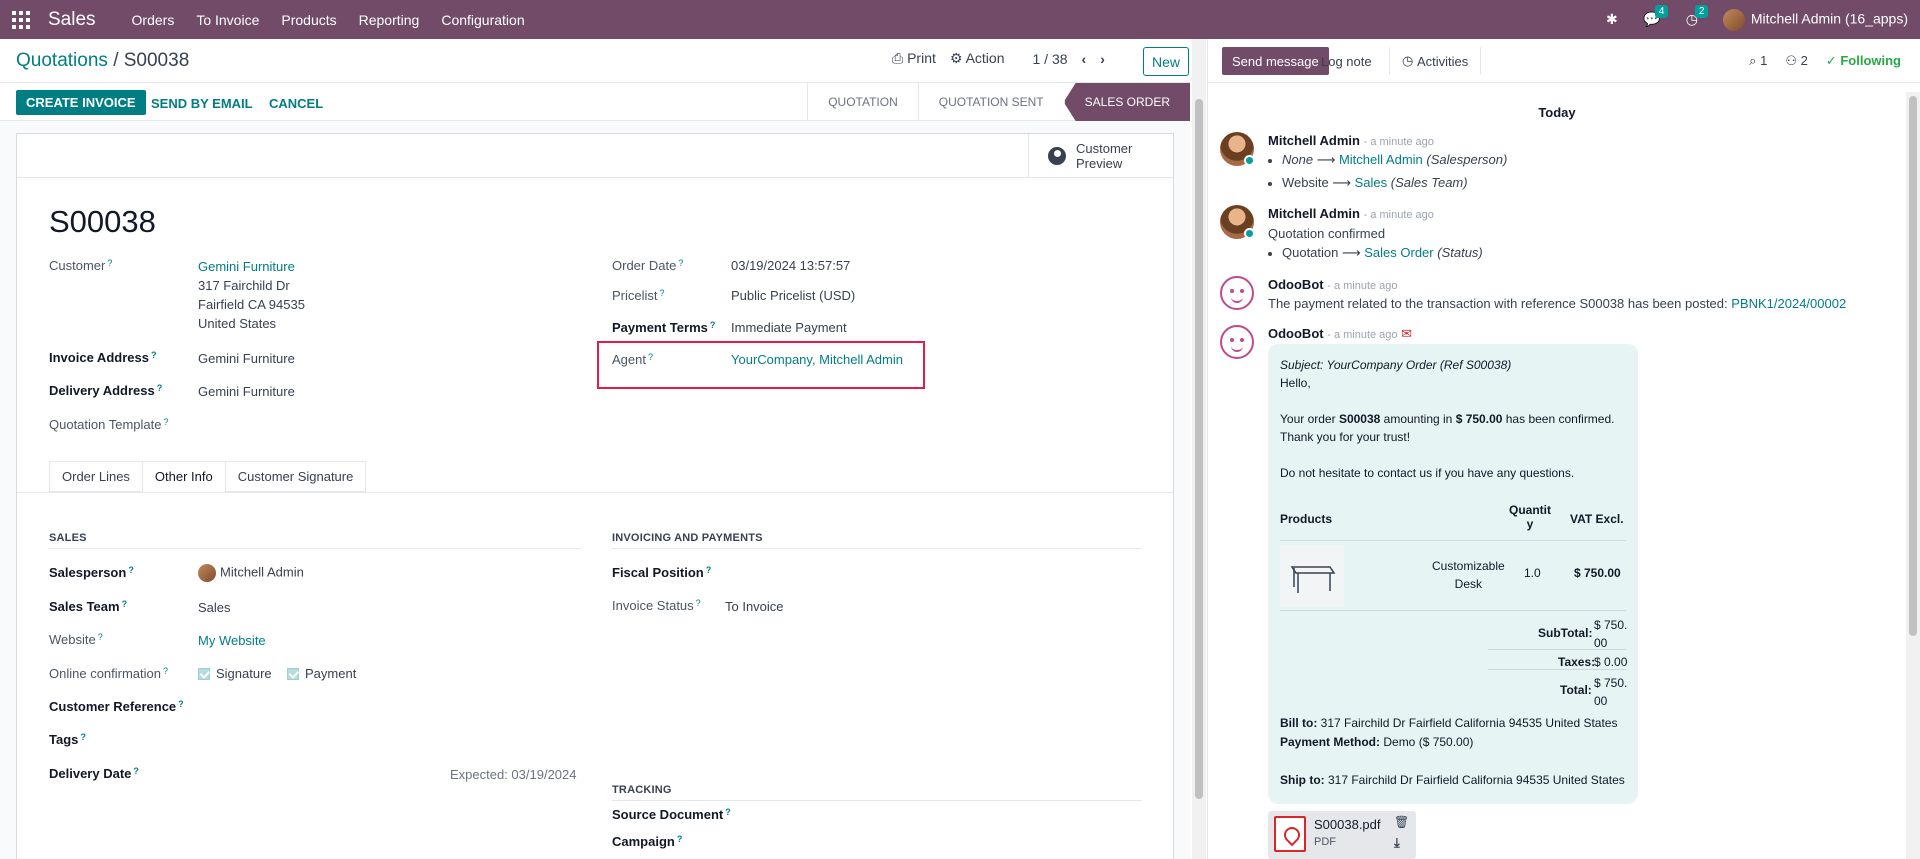 The image size is (1920, 859). I want to click on pager-next-icon: ›, so click(1102, 59).